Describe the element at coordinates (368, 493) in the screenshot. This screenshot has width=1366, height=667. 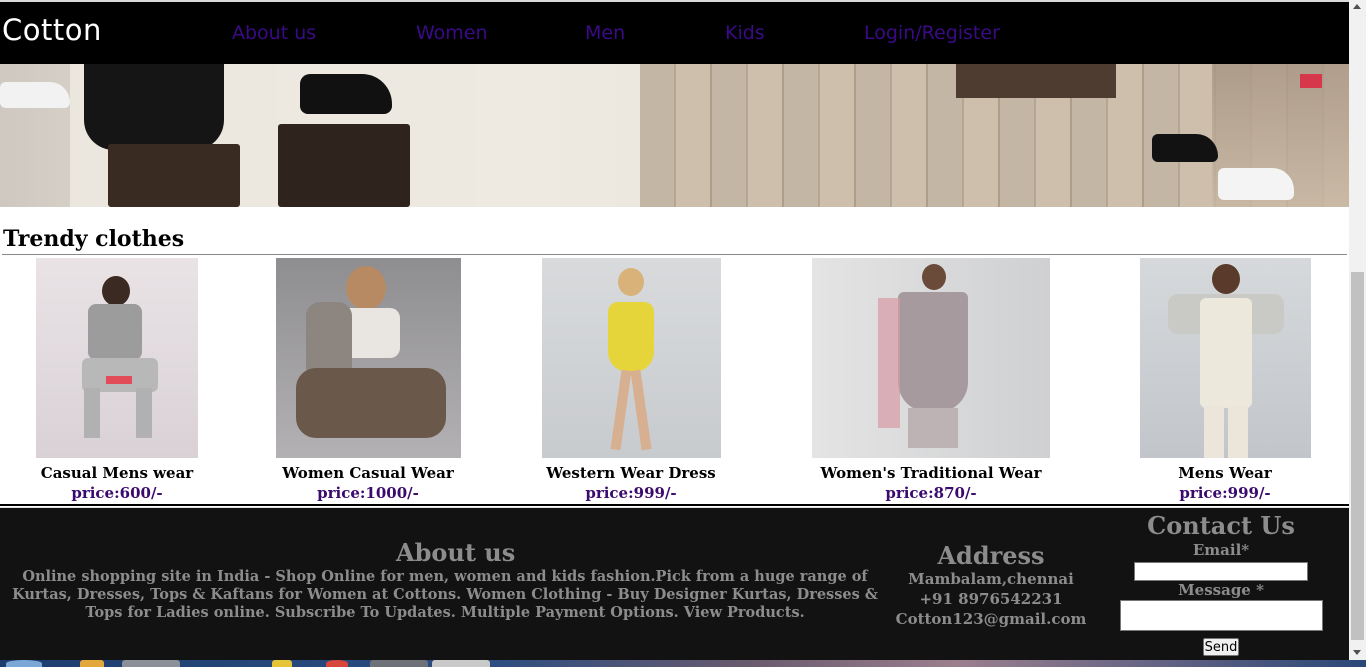
I see `product-price: price:1000/-` at that location.